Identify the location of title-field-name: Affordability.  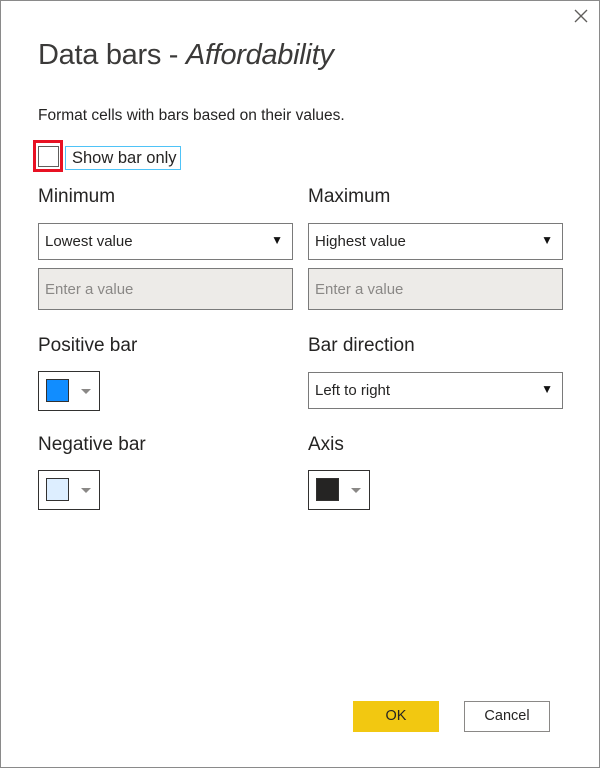
(259, 55).